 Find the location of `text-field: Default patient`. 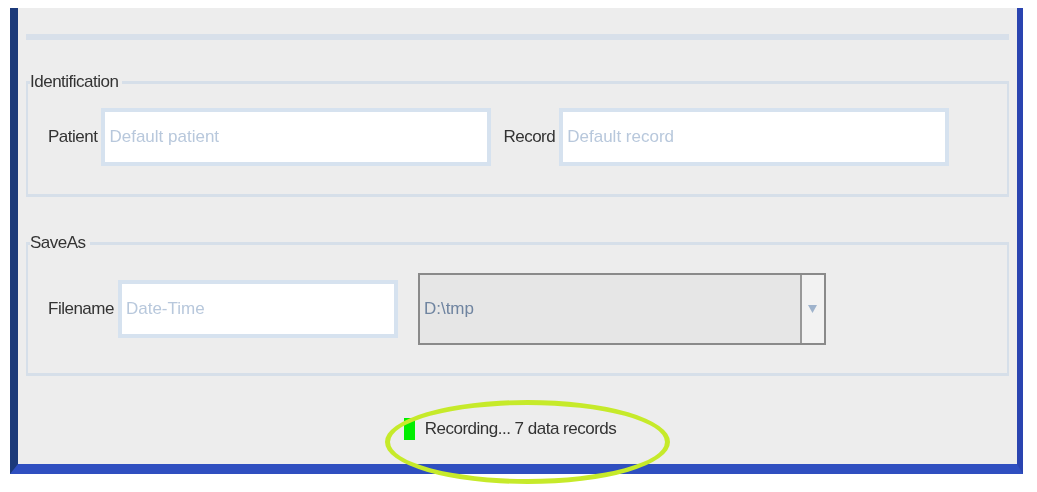

text-field: Default patient is located at coordinates (296, 137).